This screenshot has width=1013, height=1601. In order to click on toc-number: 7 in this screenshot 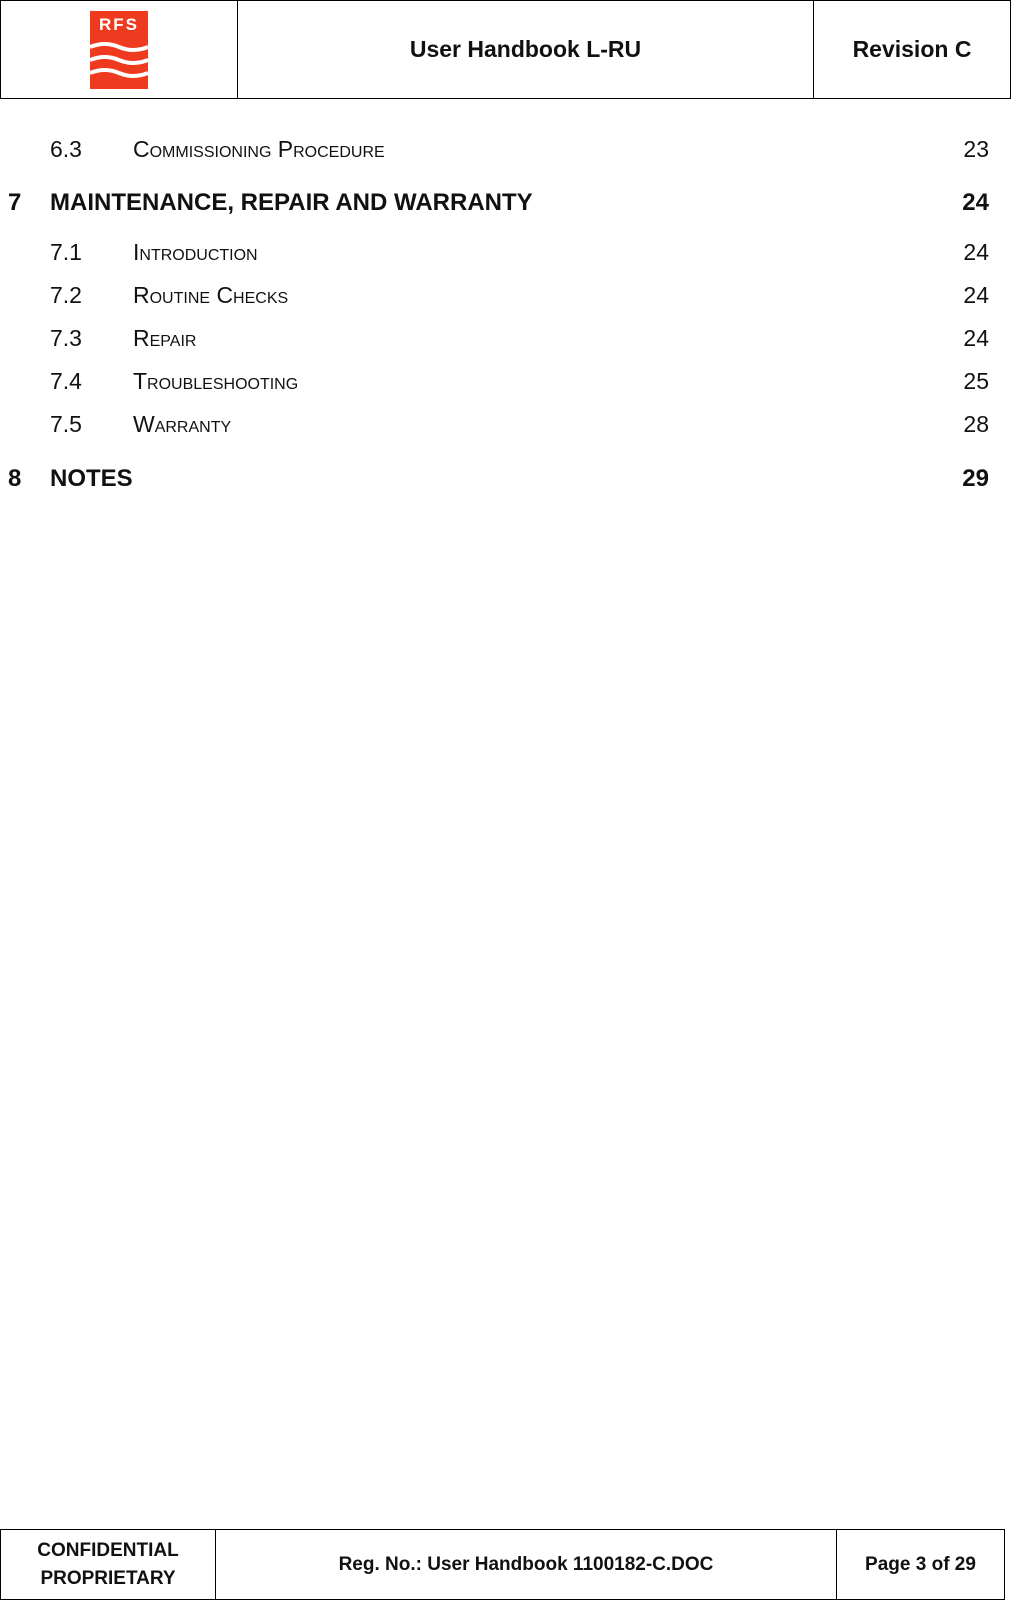, I will do `click(15, 202)`.